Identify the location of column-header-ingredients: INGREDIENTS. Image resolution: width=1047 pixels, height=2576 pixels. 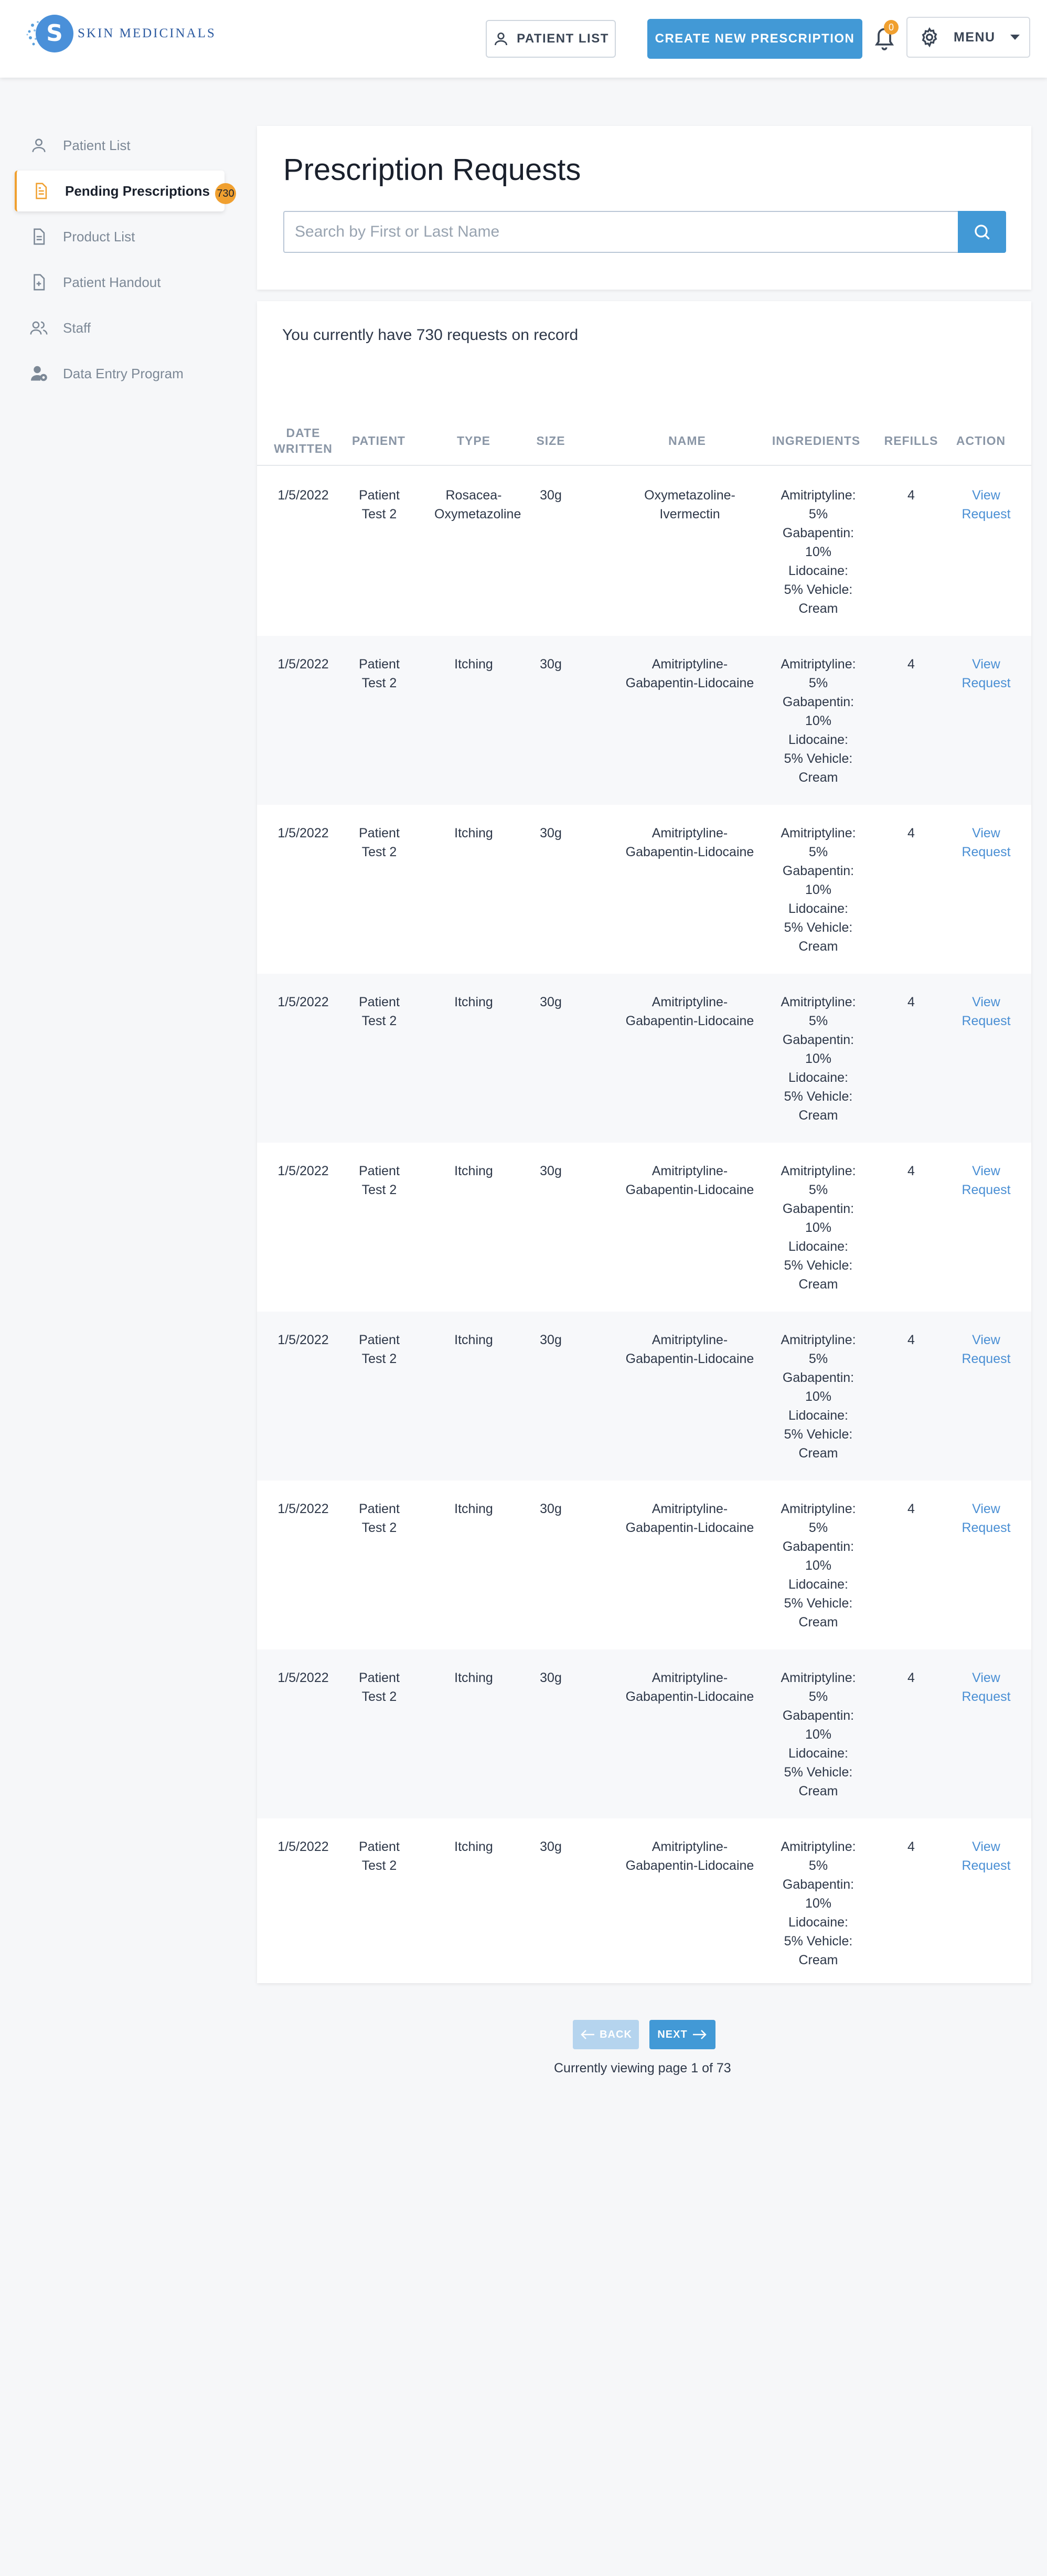
(816, 441).